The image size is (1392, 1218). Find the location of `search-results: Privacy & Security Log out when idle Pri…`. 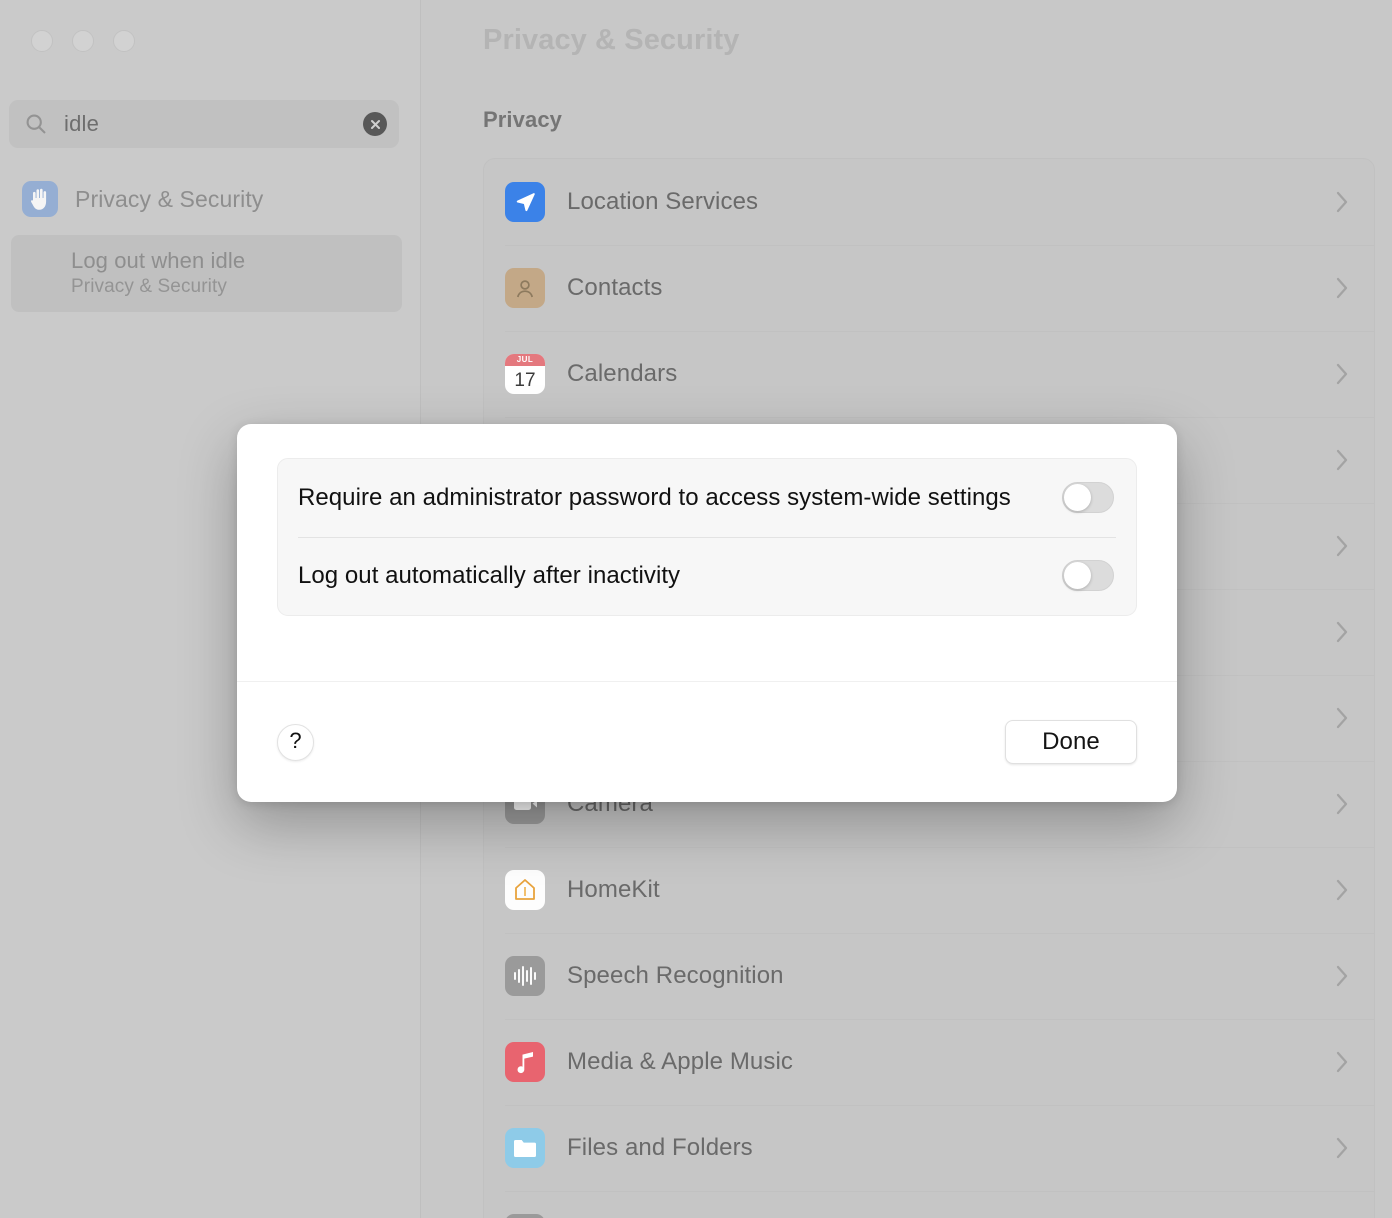

search-results: Privacy & Security Log out when idle Pri… is located at coordinates (210, 244).